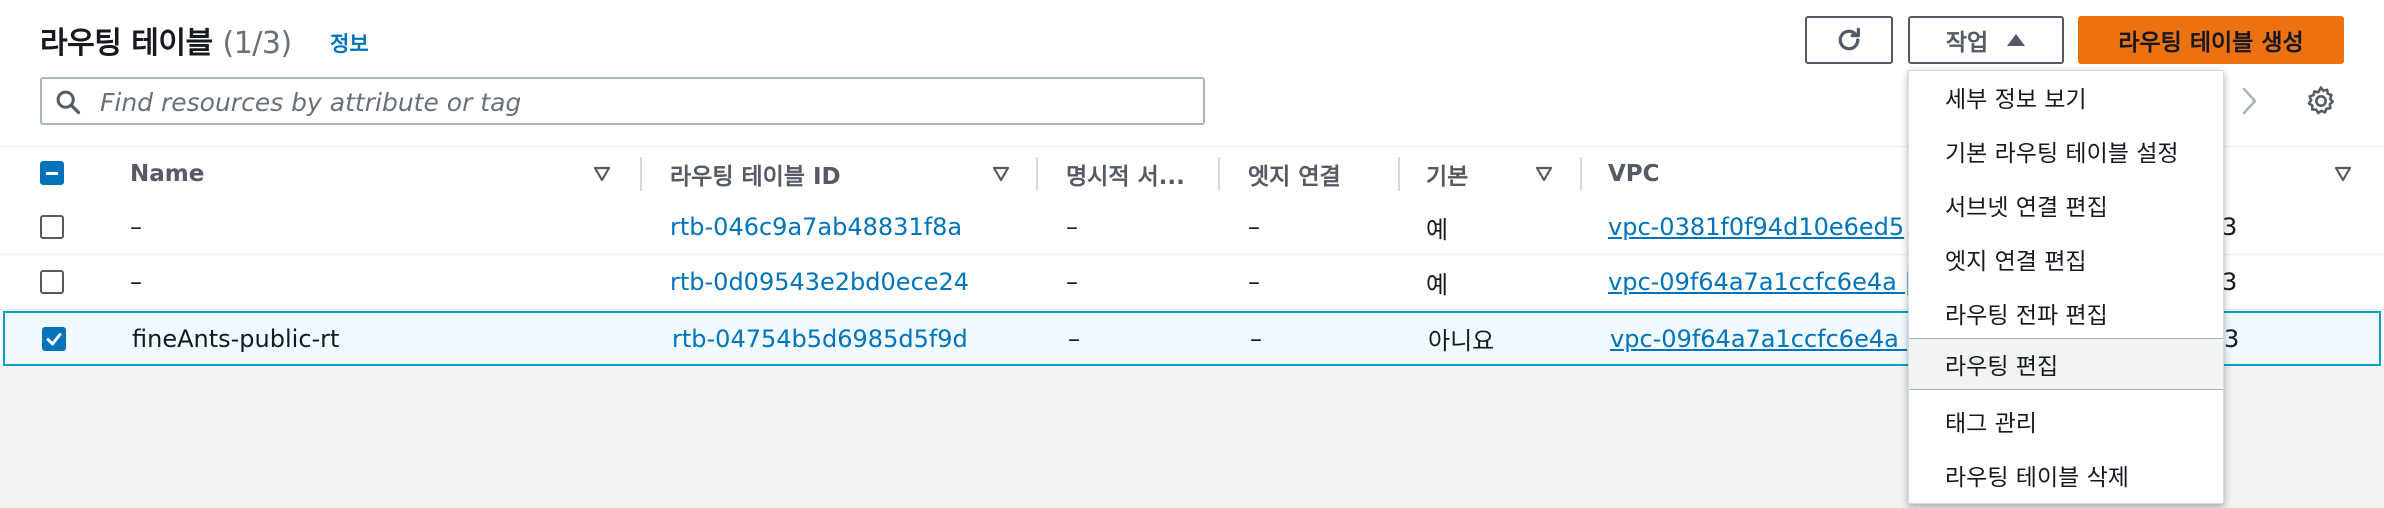 Image resolution: width=2384 pixels, height=508 pixels. I want to click on info-link: 정보, so click(349, 43).